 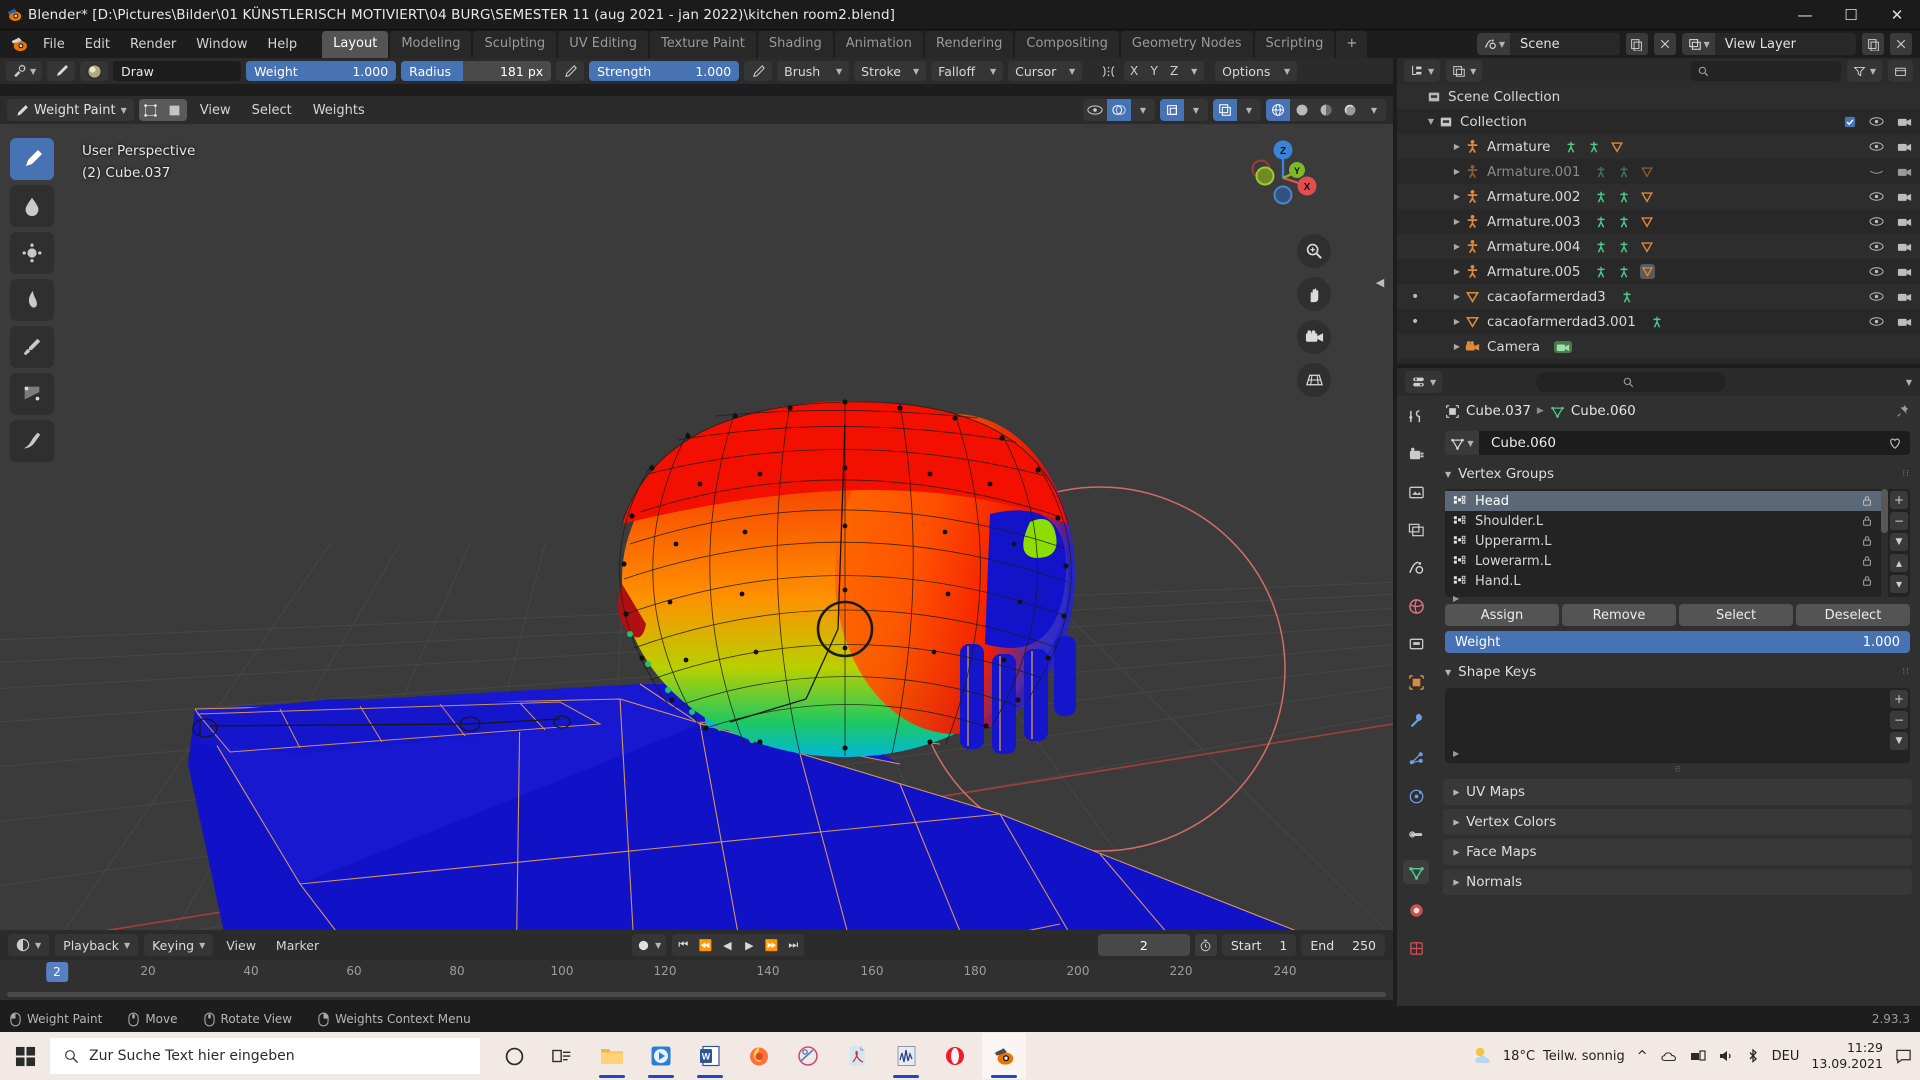 I want to click on normals-panel-header: ▼ Normals, so click(x=1677, y=882).